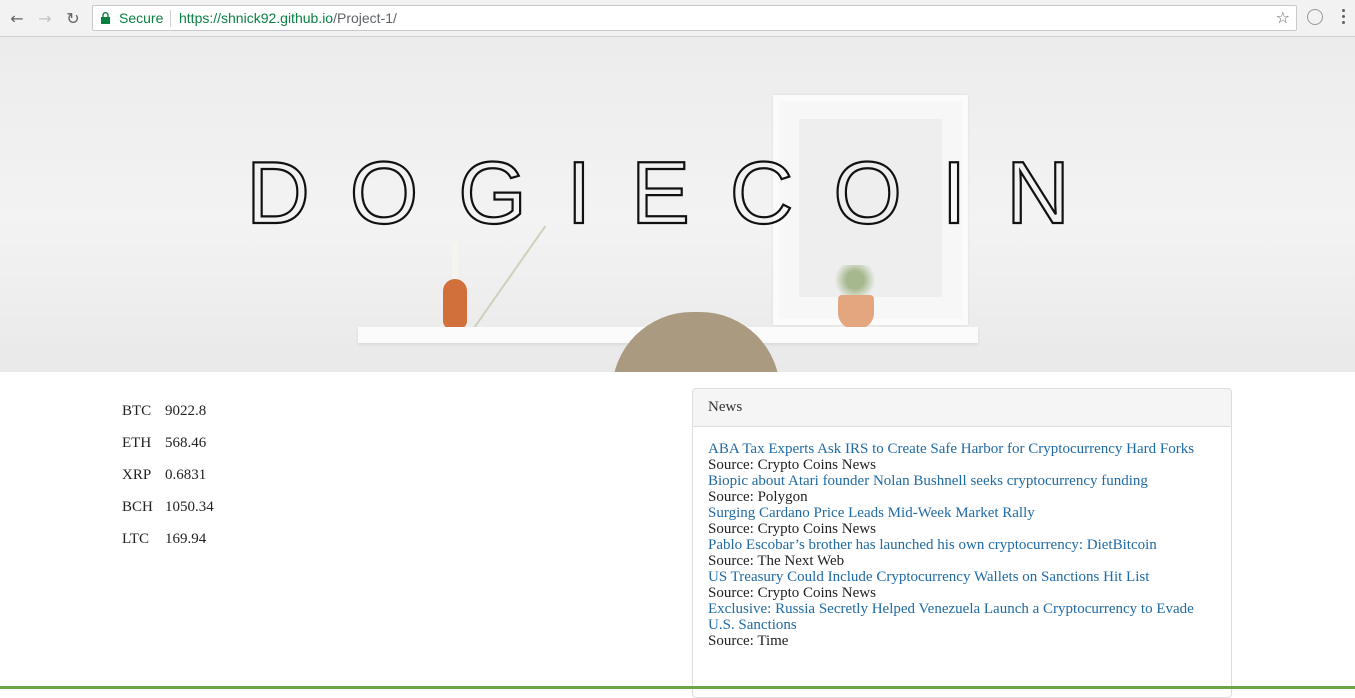 This screenshot has height=698, width=1355. Describe the element at coordinates (696, 342) in the screenshot. I see `chair` at that location.